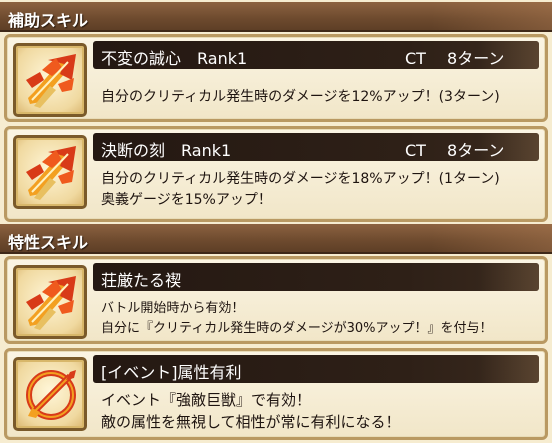 This screenshot has height=443, width=552. I want to click on trait-name-bar: 荘厳たる禊, so click(316, 277).